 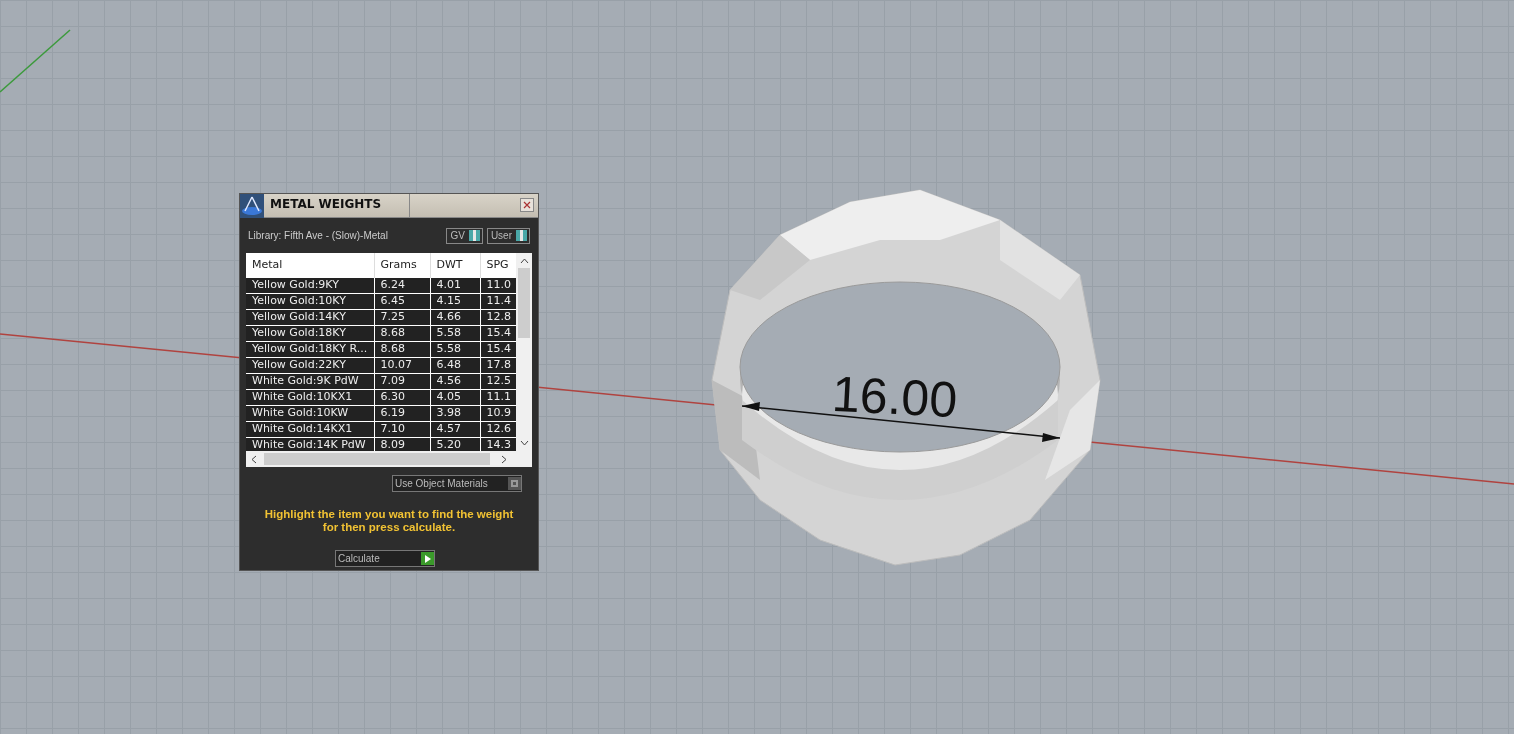 What do you see at coordinates (252, 206) in the screenshot?
I see `app-logo-icon` at bounding box center [252, 206].